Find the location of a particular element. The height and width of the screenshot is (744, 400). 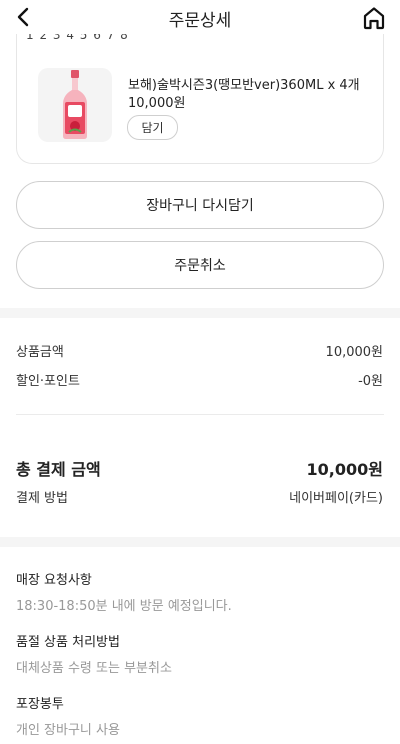

product-price: 10,000원 is located at coordinates (157, 103).